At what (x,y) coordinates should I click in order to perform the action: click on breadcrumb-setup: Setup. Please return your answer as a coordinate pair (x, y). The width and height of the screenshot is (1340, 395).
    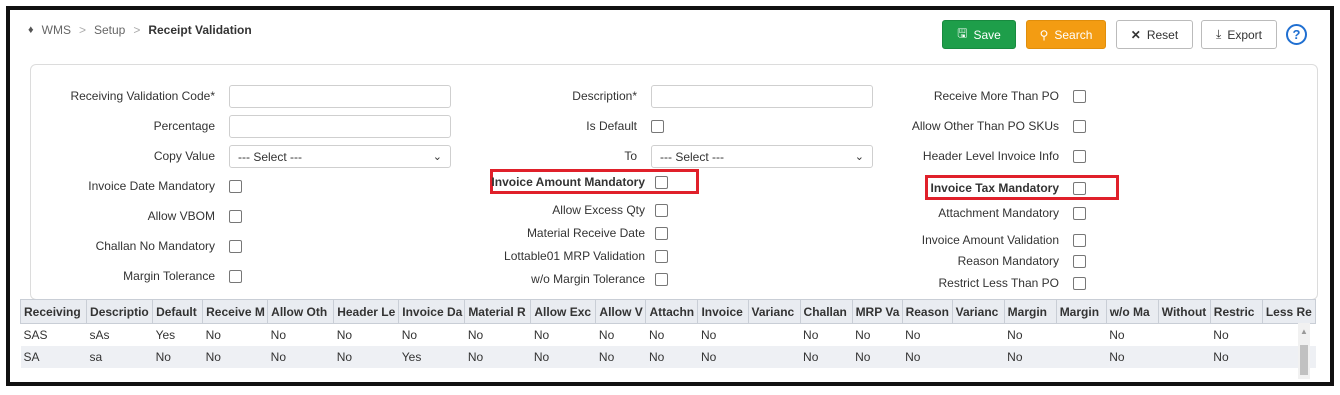
    Looking at the image, I should click on (109, 30).